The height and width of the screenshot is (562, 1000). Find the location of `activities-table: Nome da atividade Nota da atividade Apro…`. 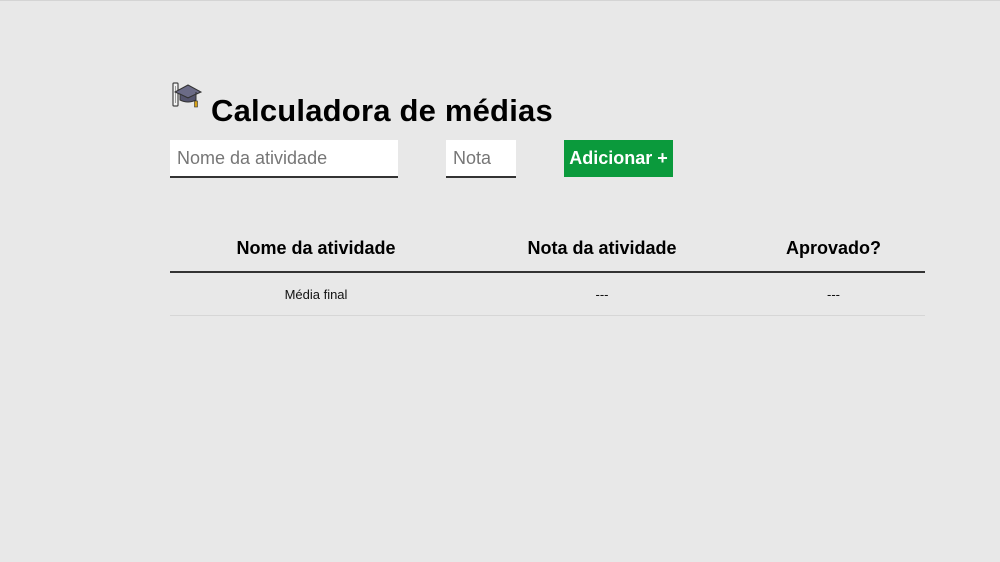

activities-table: Nome da atividade Nota da atividade Apro… is located at coordinates (547, 272).